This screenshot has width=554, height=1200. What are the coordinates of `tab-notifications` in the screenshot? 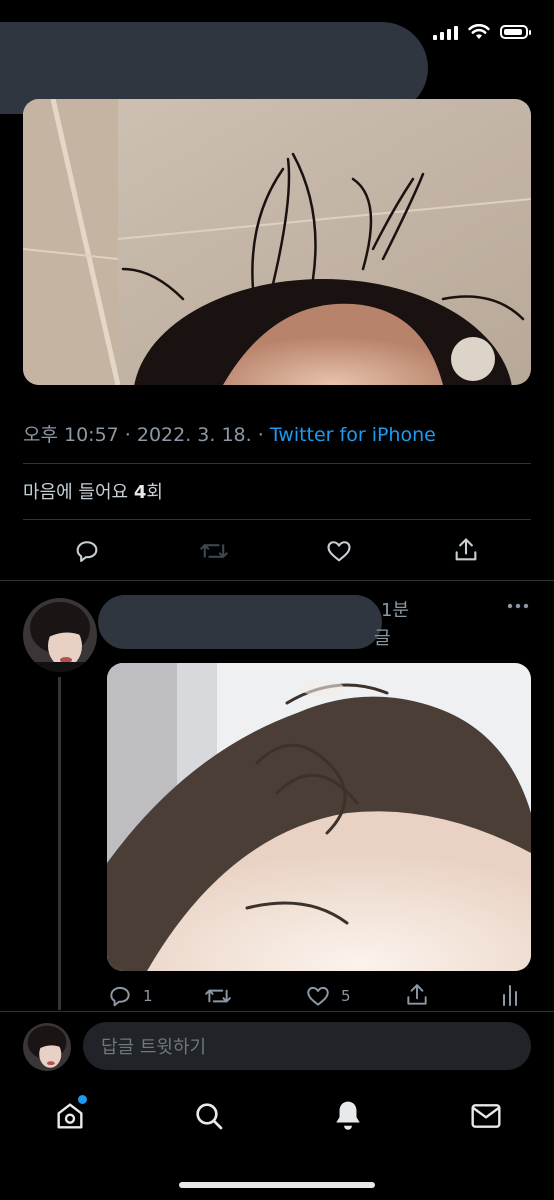 It's located at (348, 1118).